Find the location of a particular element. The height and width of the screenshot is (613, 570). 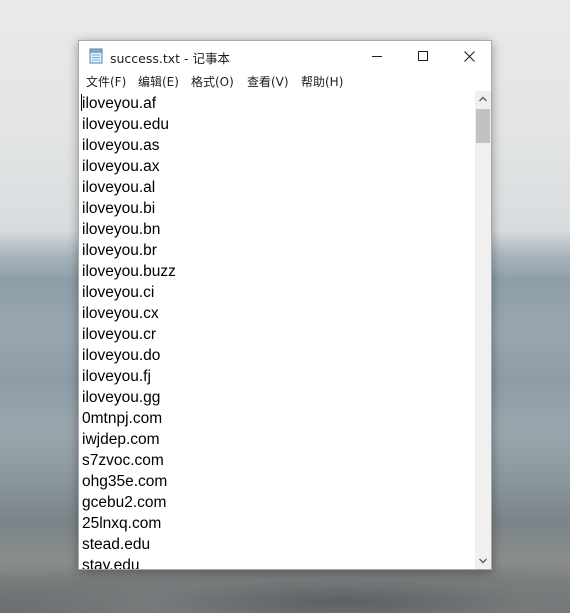

text-line: iloveyou.do is located at coordinates (121, 355).